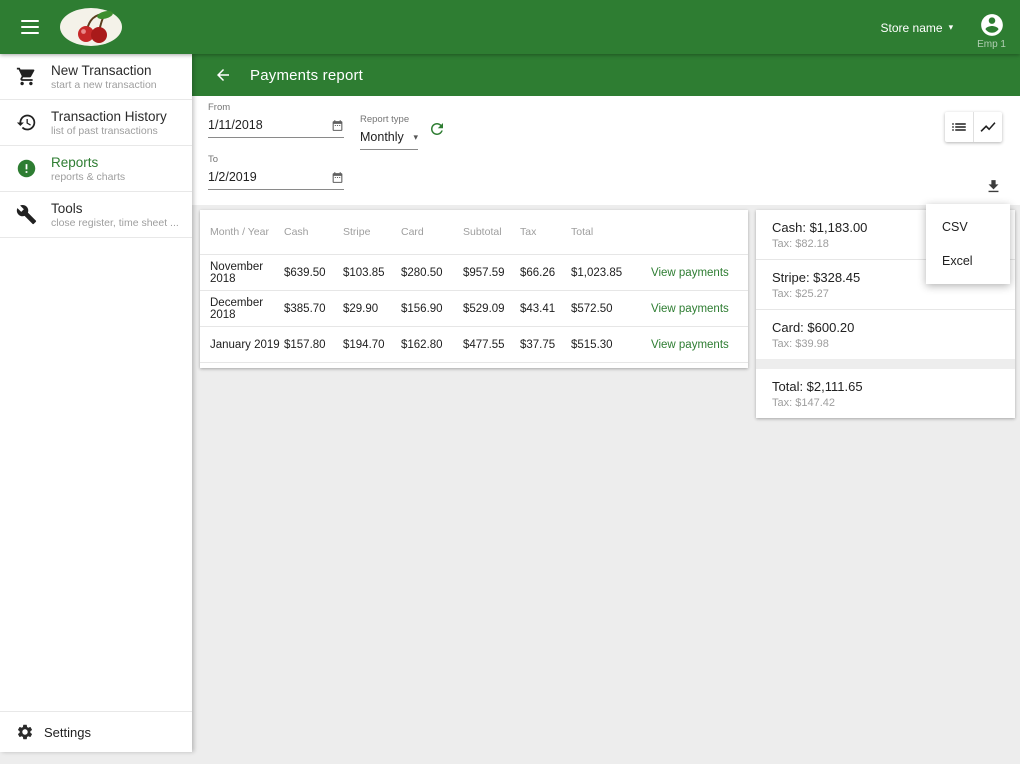  Describe the element at coordinates (101, 70) in the screenshot. I see `sidebar-item-label: New Transaction` at that location.